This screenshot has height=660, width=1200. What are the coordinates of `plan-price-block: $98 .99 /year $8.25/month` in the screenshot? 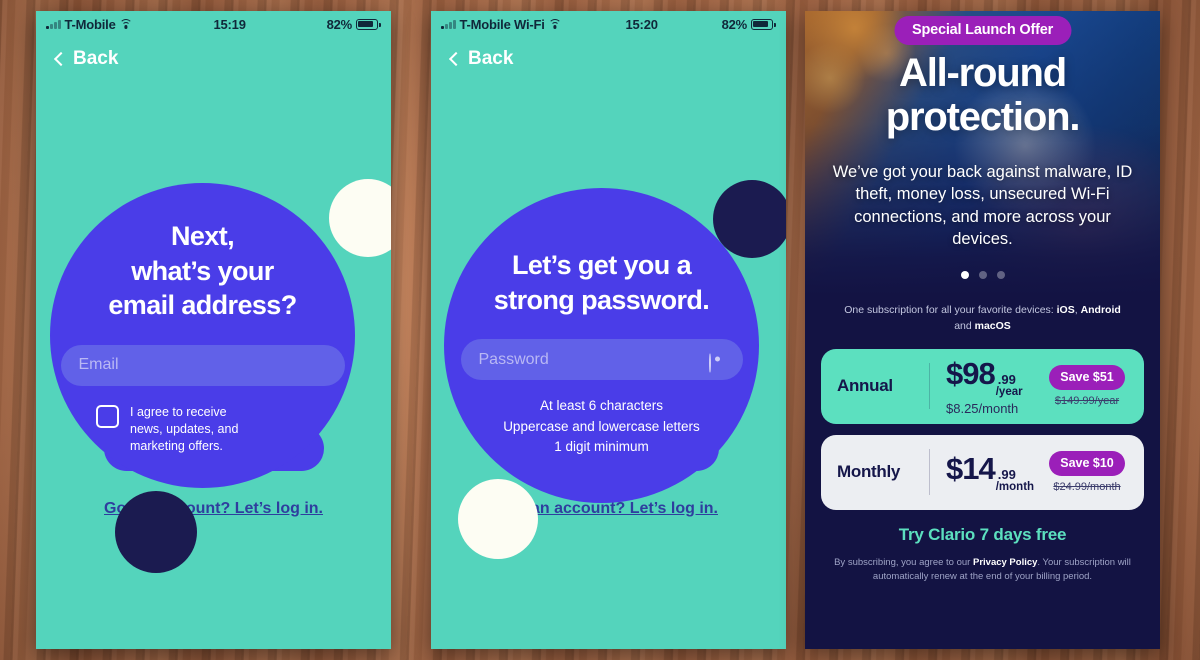 It's located at (987, 386).